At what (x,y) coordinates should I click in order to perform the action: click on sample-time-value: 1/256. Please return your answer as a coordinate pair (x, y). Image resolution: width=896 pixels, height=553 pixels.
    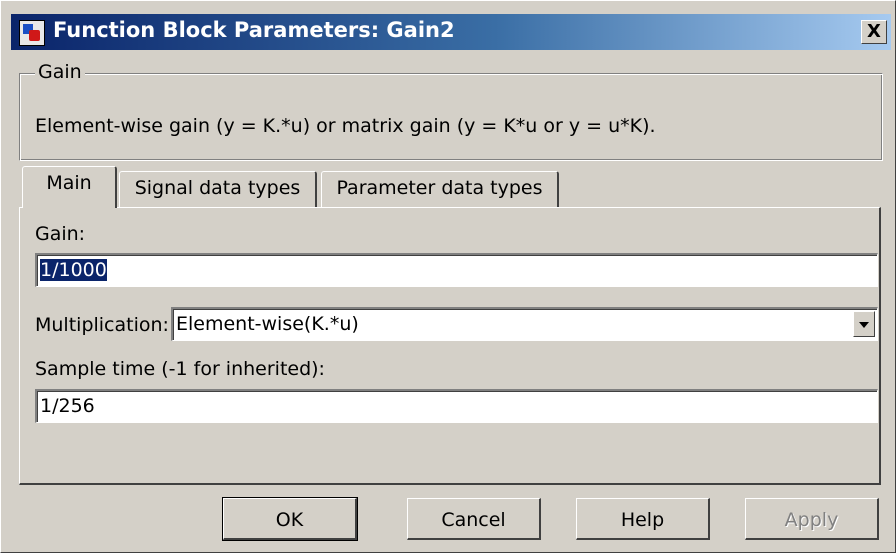
    Looking at the image, I should click on (67, 406).